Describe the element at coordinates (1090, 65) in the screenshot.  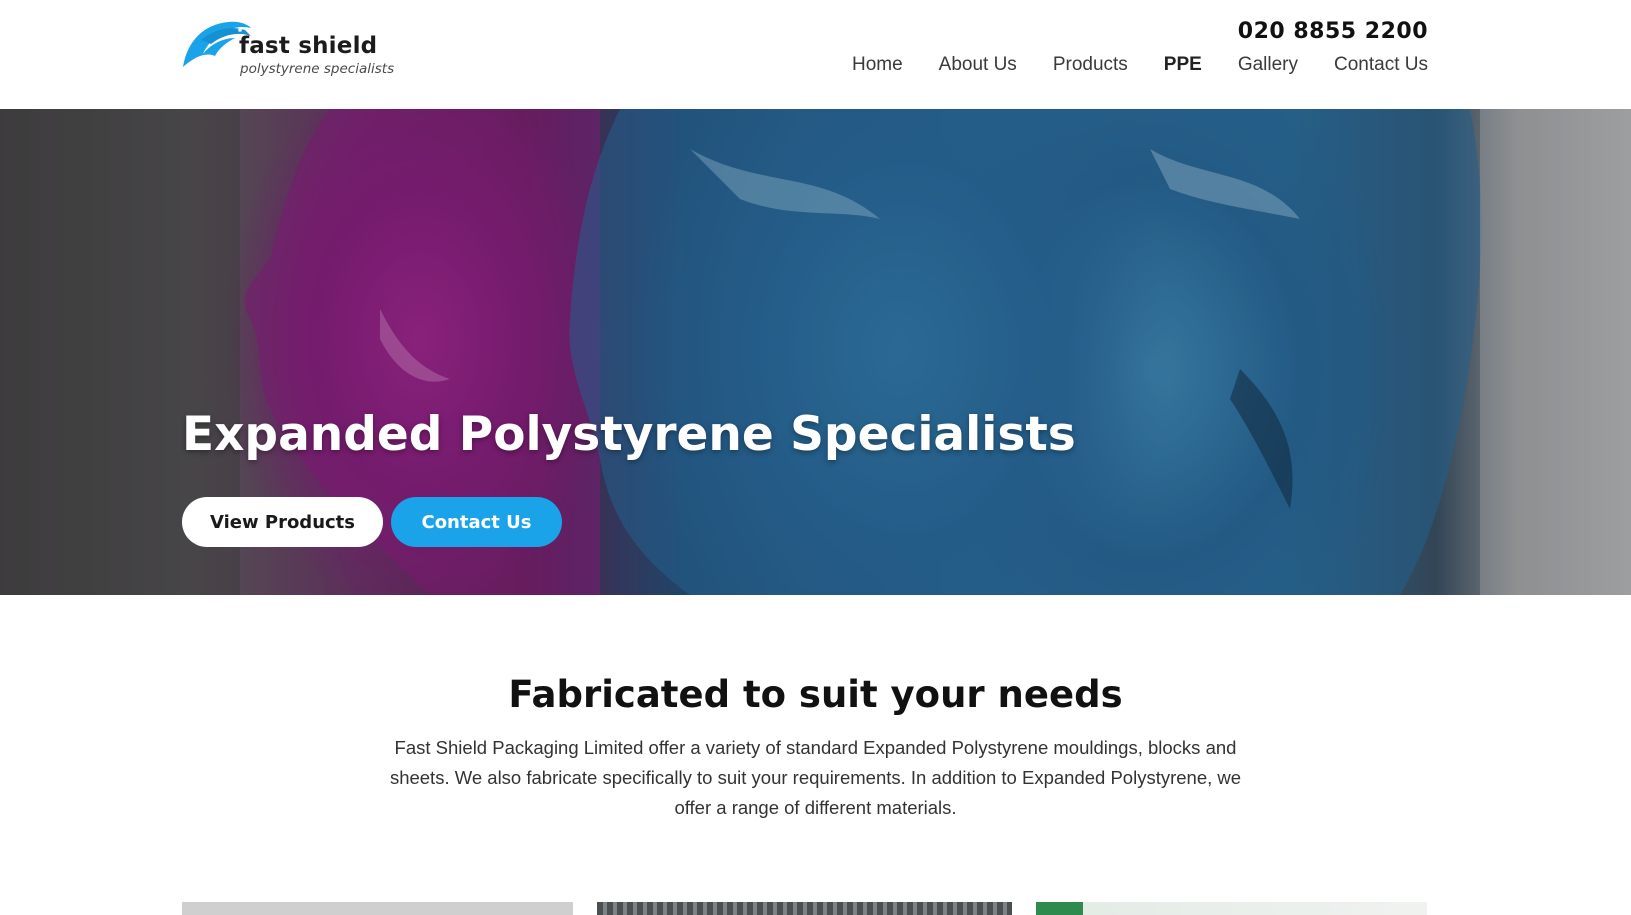
I see `nav-item-products: Products` at that location.